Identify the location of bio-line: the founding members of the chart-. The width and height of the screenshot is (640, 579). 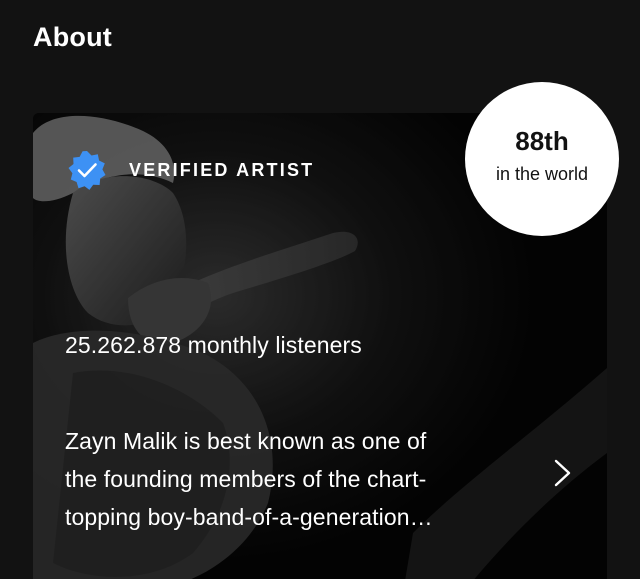
(246, 479).